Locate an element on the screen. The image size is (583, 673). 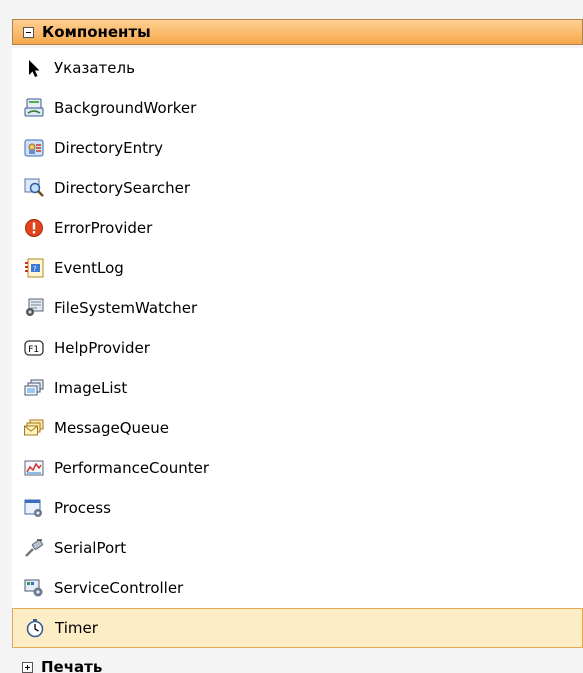
group-title: Компоненты is located at coordinates (96, 32).